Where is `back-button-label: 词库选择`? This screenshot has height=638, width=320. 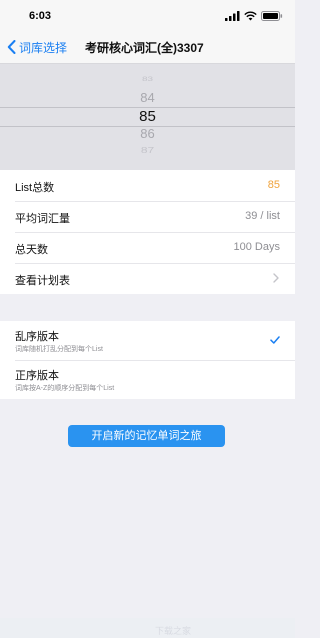 back-button-label: 词库选择 is located at coordinates (43, 47).